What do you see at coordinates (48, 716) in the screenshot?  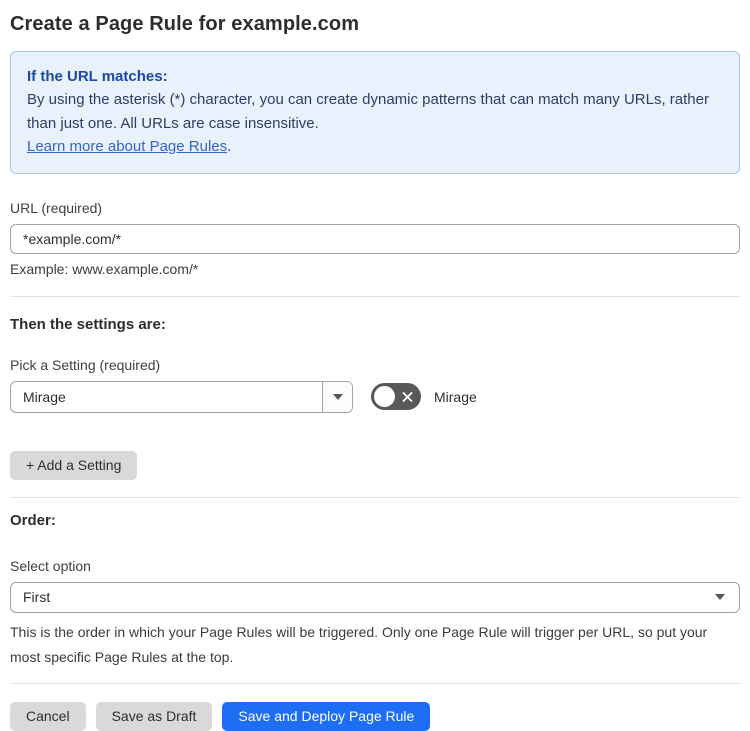 I see `cancel-button: Cancel` at bounding box center [48, 716].